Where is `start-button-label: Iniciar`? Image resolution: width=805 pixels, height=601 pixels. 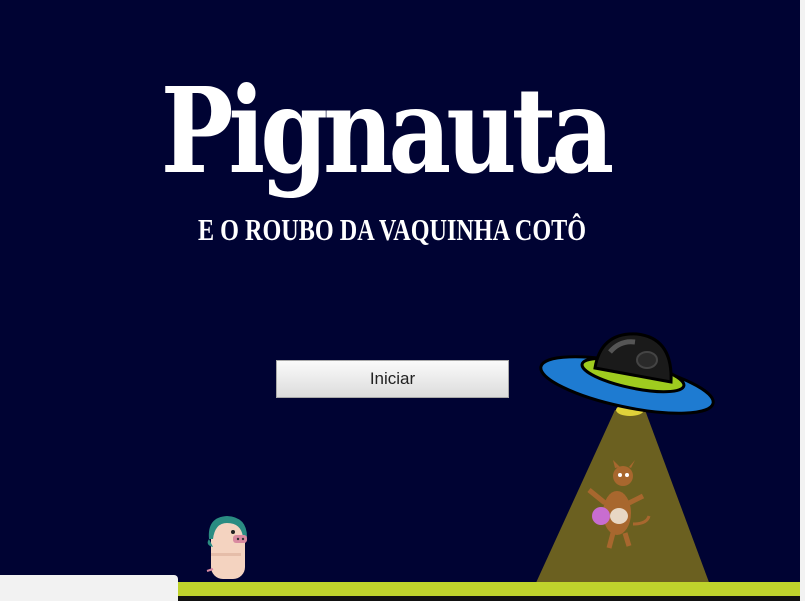 start-button-label: Iniciar is located at coordinates (392, 378).